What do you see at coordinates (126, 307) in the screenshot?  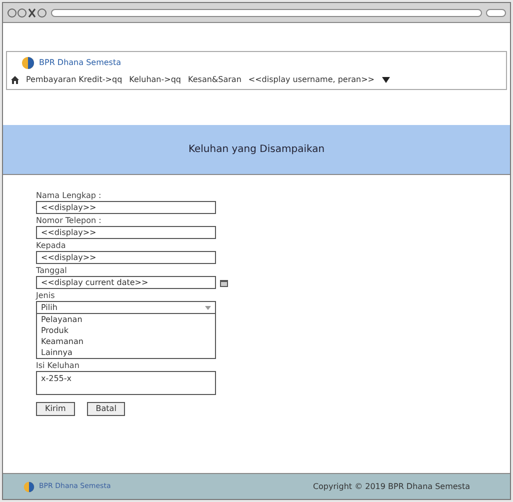 I see `dropdown-field: Pilih` at bounding box center [126, 307].